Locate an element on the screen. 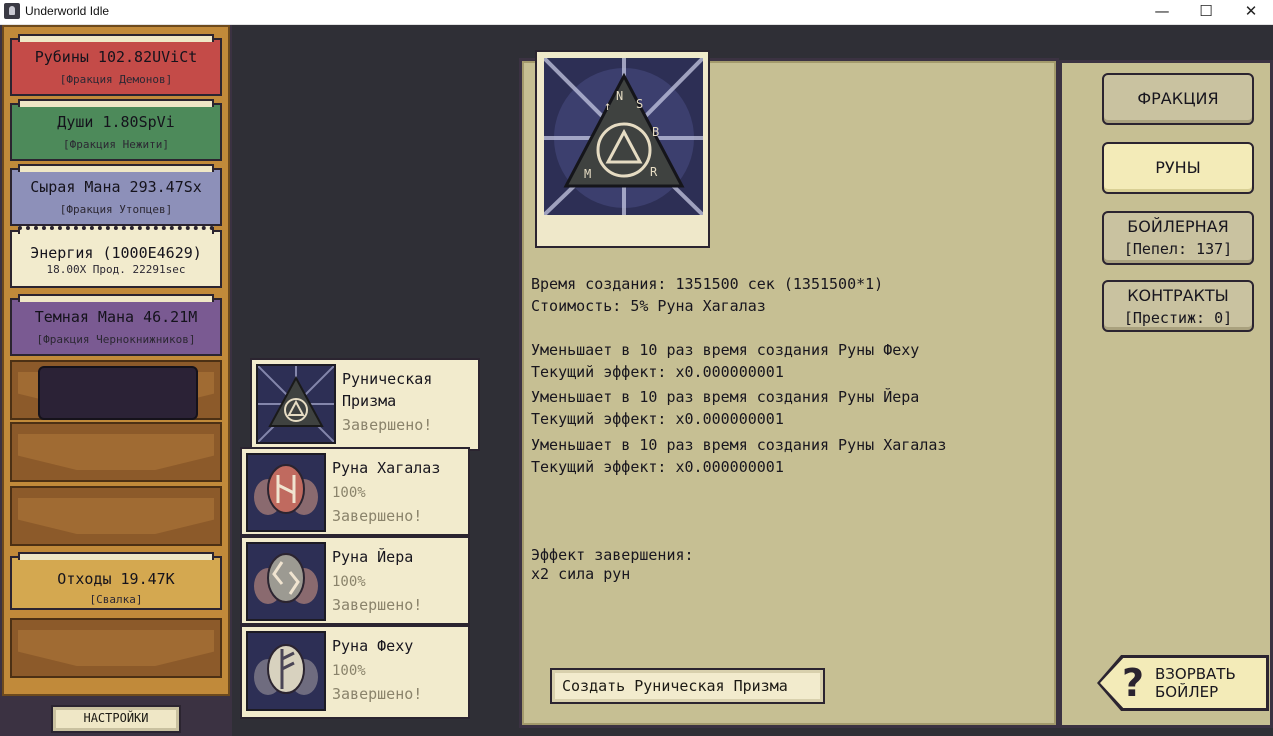 This screenshot has height=736, width=1273. resource-souls-faction: [Фракция Нежити] is located at coordinates (116, 144).